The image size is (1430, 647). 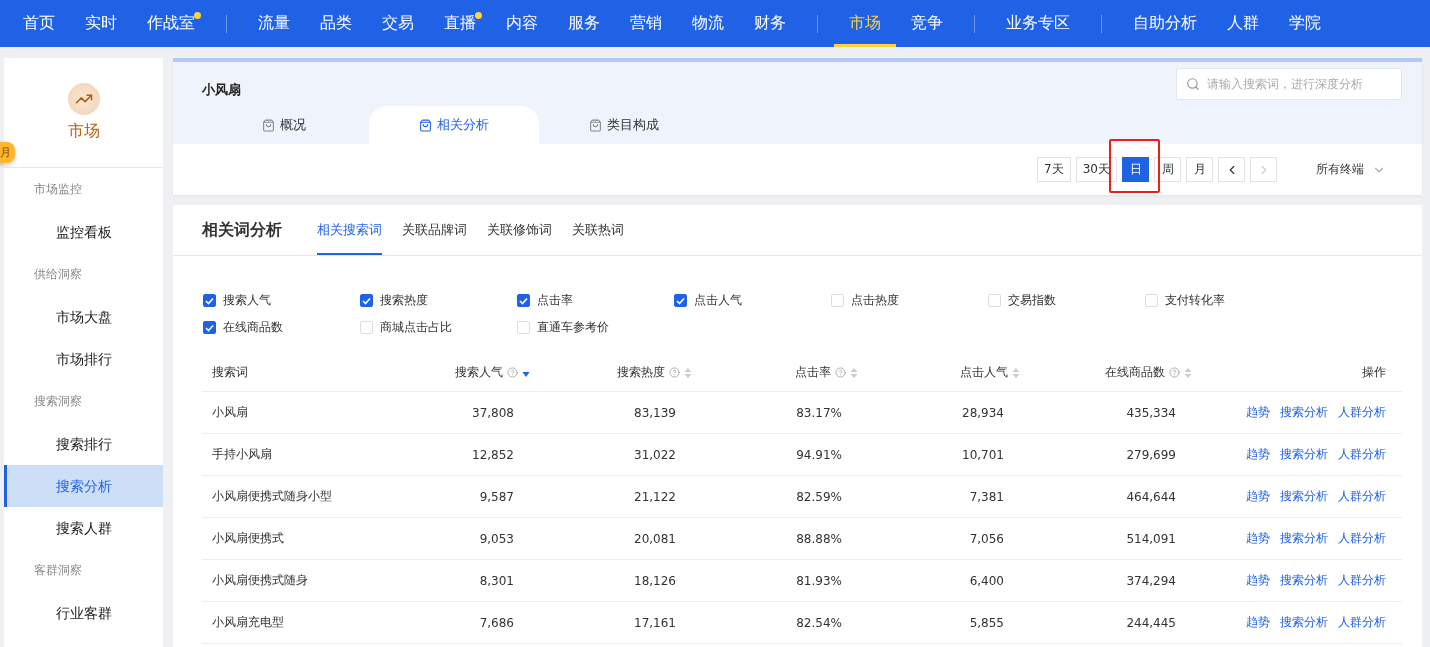 What do you see at coordinates (522, 23) in the screenshot?
I see `nav-item: 内容` at bounding box center [522, 23].